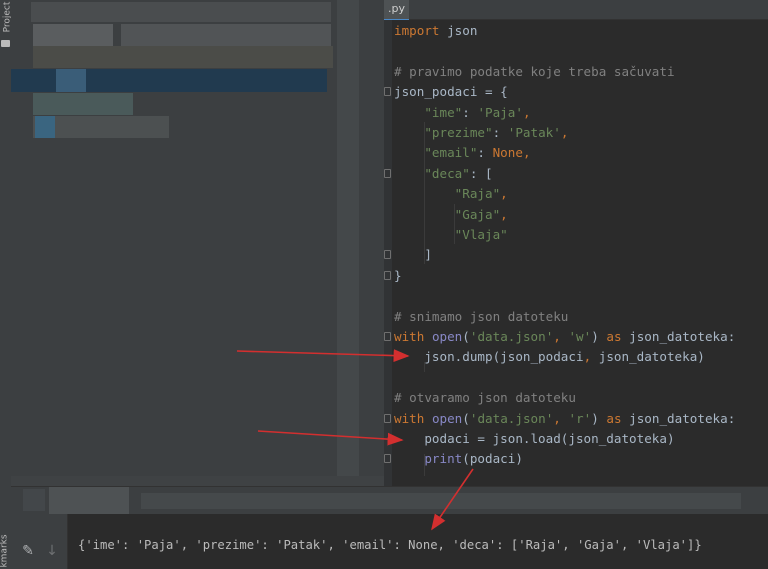  I want to click on code-token: }, so click(398, 275).